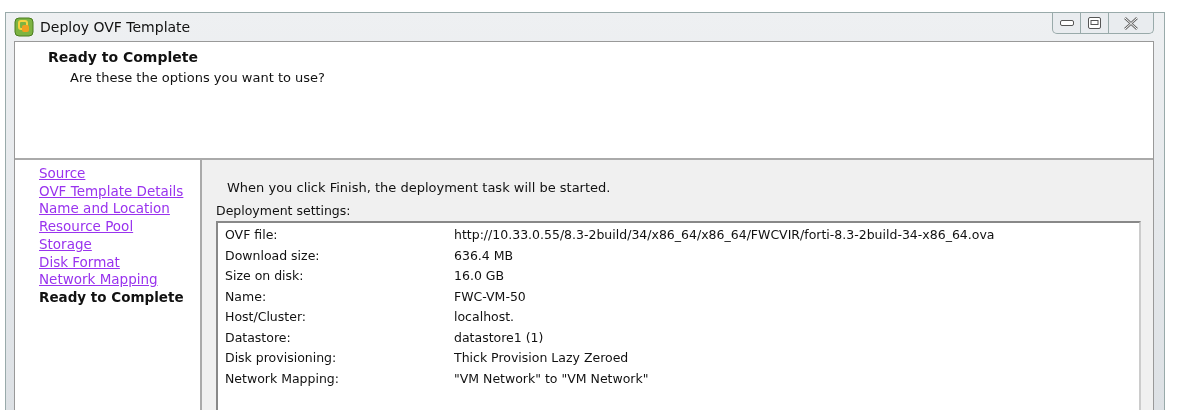 The image size is (1177, 410). What do you see at coordinates (283, 378) in the screenshot?
I see `setting-label: Network Mapping:` at bounding box center [283, 378].